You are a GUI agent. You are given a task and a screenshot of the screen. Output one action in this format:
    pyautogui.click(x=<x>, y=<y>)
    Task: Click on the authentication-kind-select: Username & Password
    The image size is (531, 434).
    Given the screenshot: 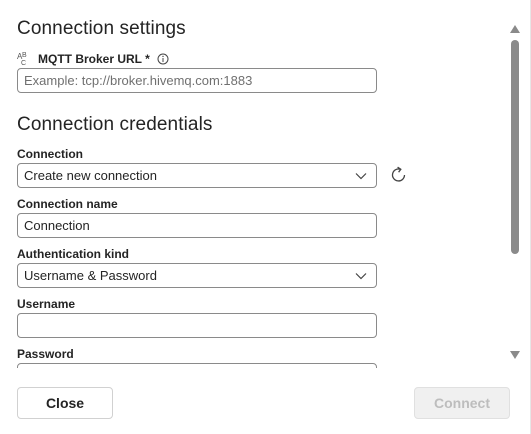 What is the action you would take?
    pyautogui.click(x=197, y=275)
    